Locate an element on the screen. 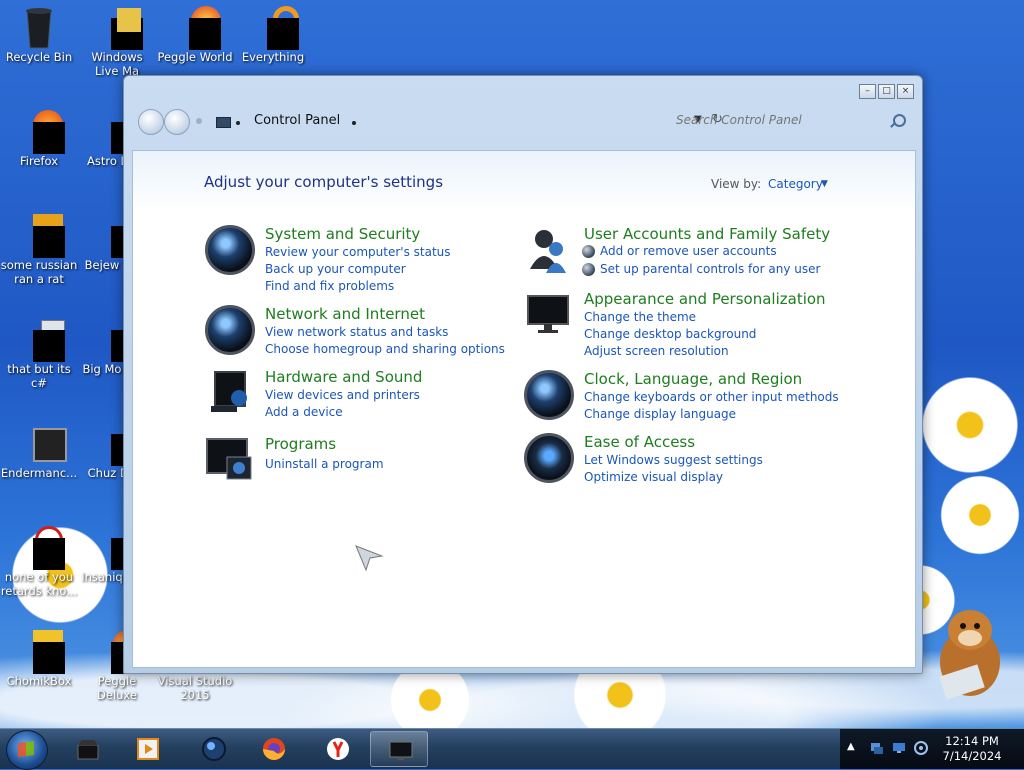  peggle-world-icon is located at coordinates (198, 28).